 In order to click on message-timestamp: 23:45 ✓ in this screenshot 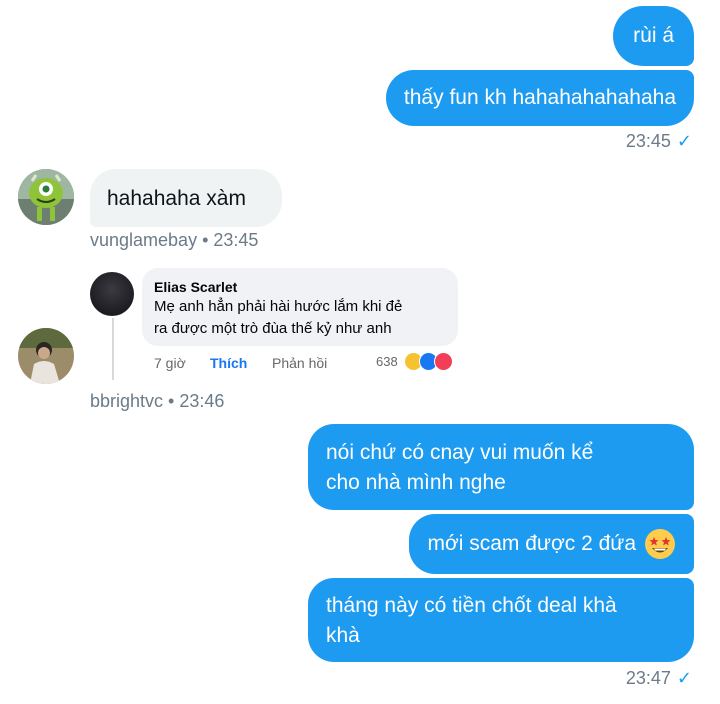, I will do `click(659, 141)`.